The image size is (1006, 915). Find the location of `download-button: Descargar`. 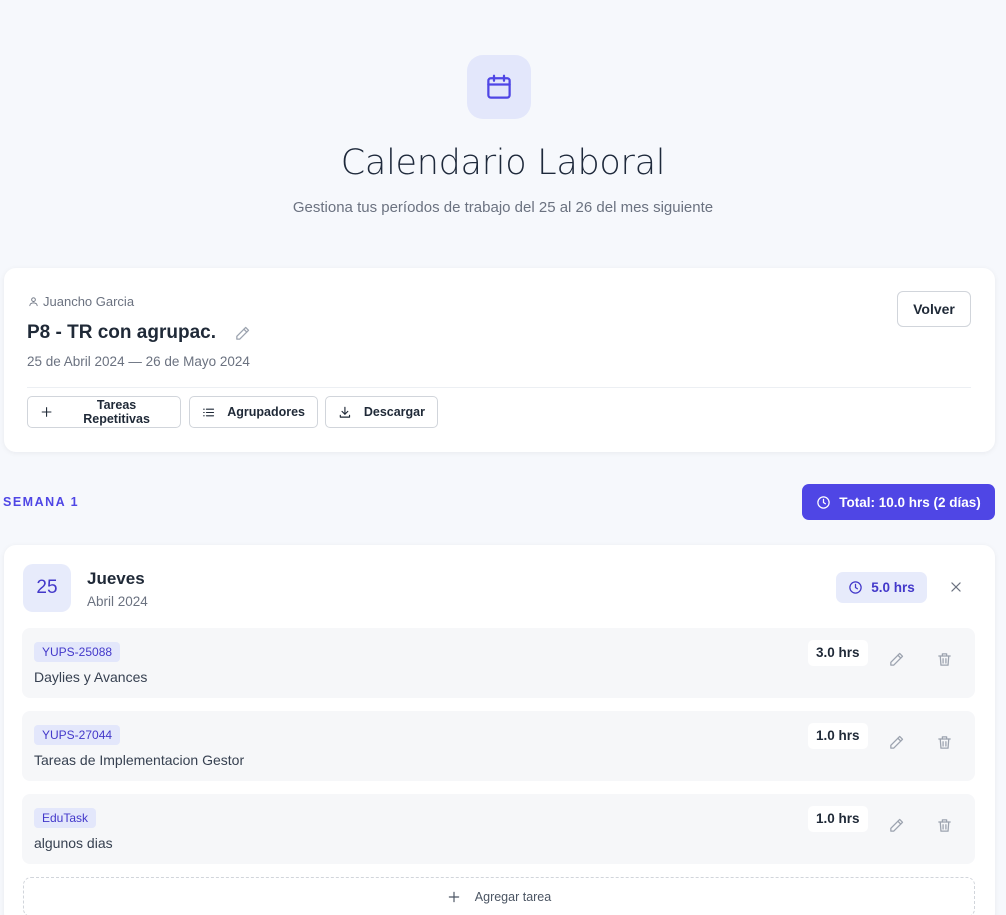

download-button: Descargar is located at coordinates (381, 412).